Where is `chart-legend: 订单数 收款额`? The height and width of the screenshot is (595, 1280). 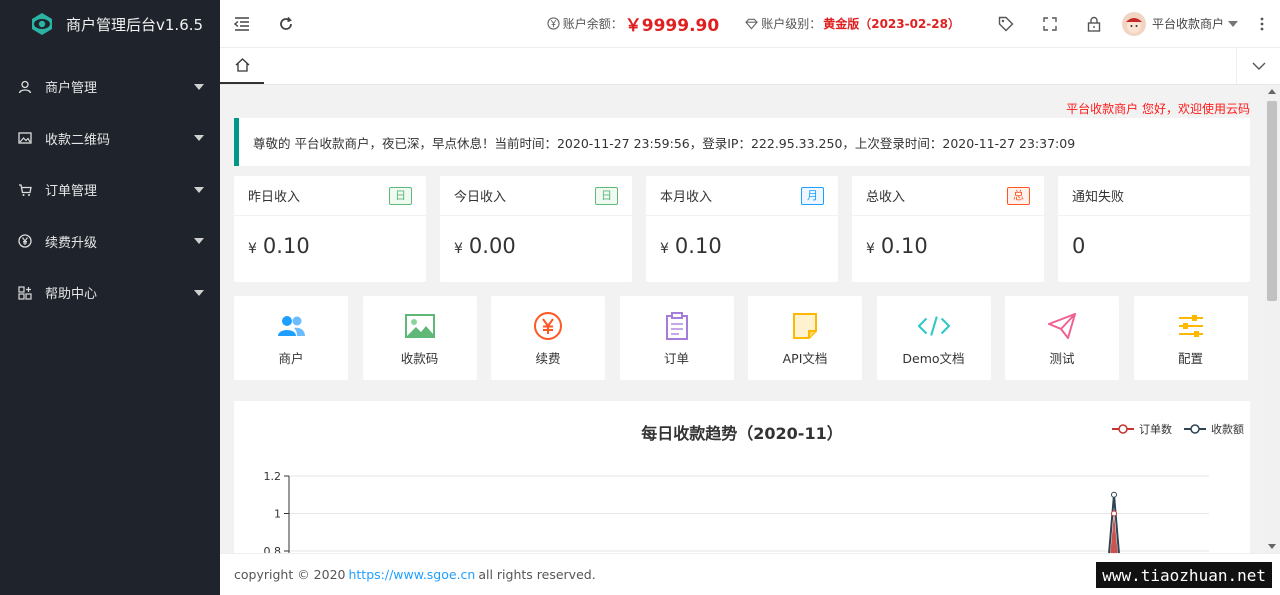 chart-legend: 订单数 收款额 is located at coordinates (1178, 429).